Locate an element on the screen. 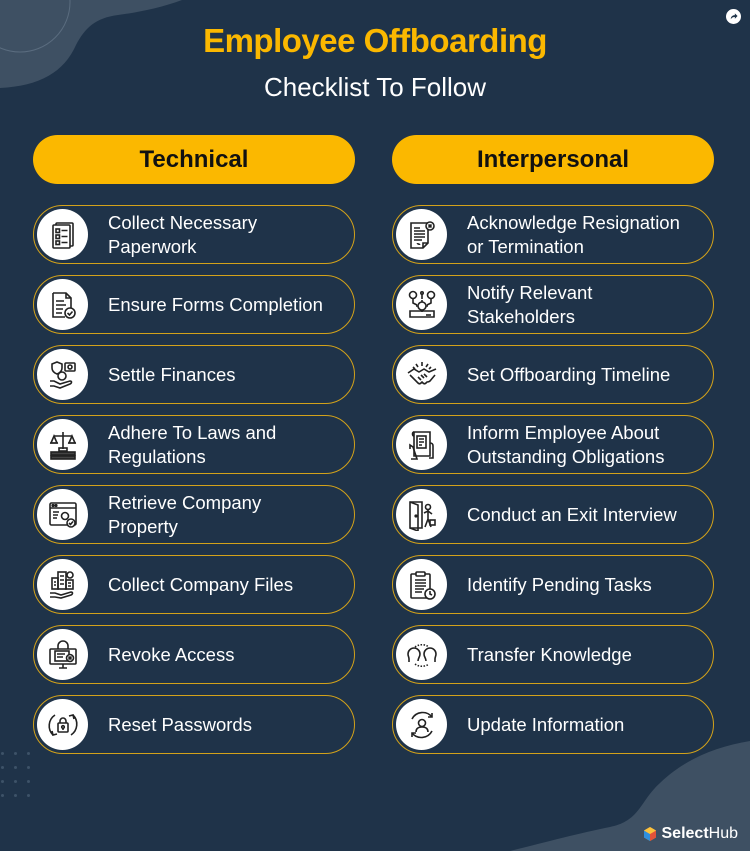 The height and width of the screenshot is (851, 750). checklist-item: Conduct an Exit Interview is located at coordinates (553, 514).